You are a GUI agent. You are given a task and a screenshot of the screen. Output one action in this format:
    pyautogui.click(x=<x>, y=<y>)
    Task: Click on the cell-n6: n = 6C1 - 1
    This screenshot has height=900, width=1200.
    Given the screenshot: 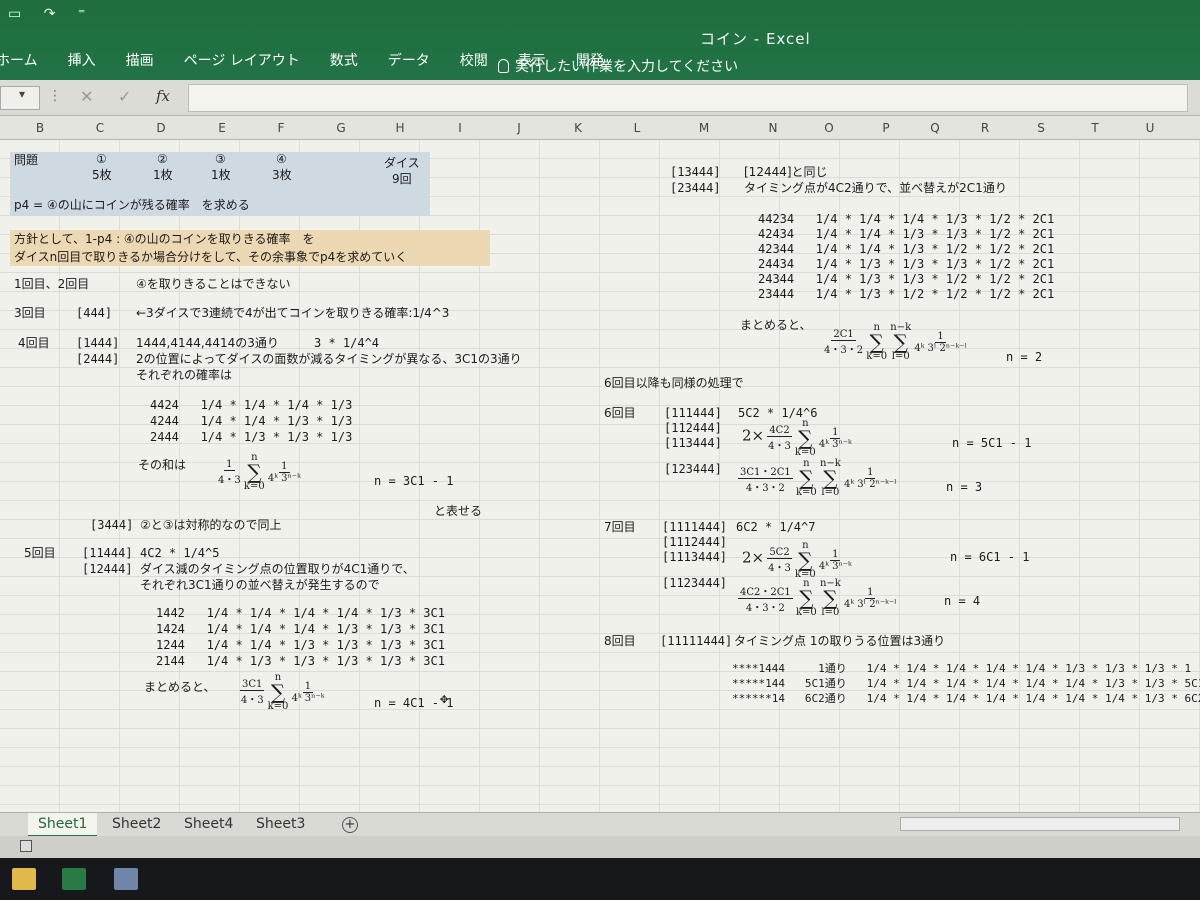 What is the action you would take?
    pyautogui.click(x=989, y=557)
    